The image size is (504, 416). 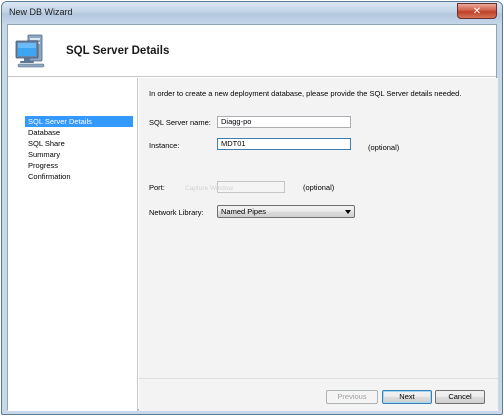 I want to click on network-library-label: Network Library:, so click(x=176, y=212).